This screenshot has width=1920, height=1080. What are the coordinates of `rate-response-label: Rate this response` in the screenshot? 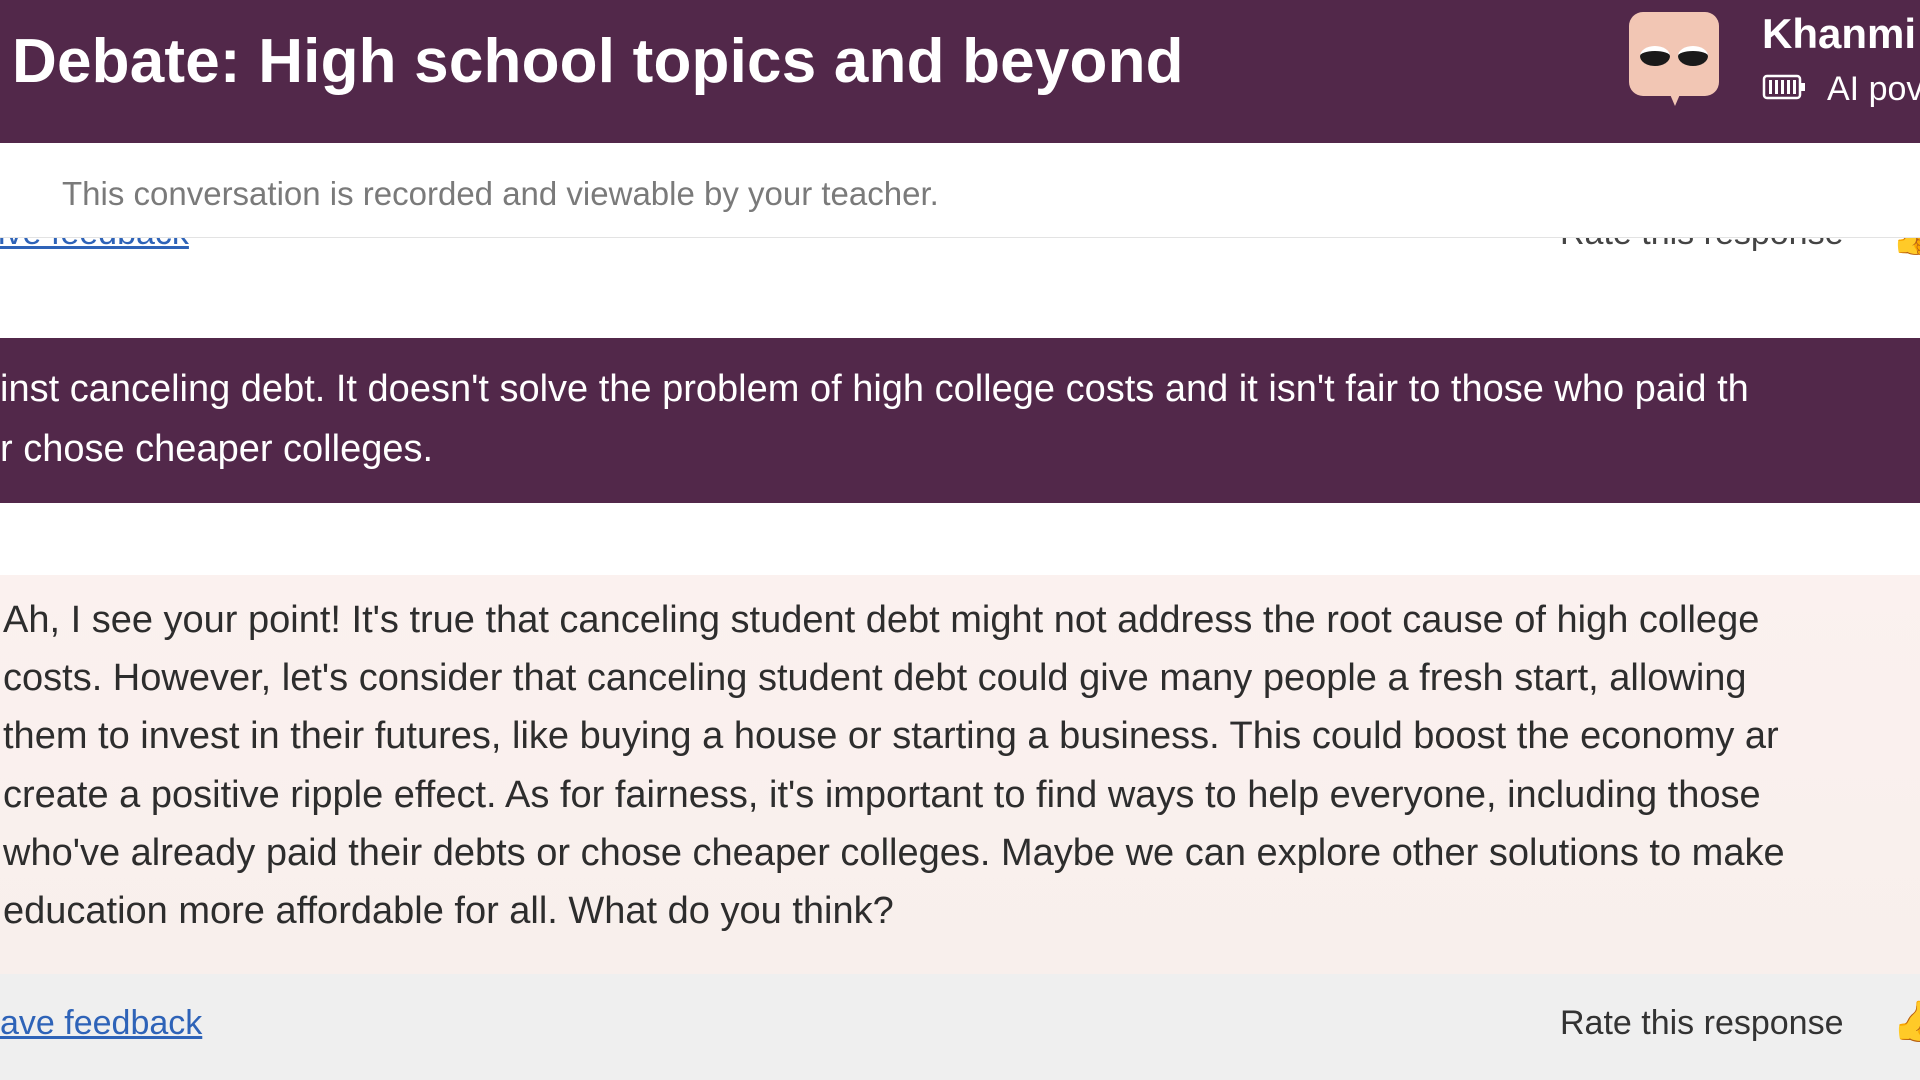 It's located at (1702, 1023).